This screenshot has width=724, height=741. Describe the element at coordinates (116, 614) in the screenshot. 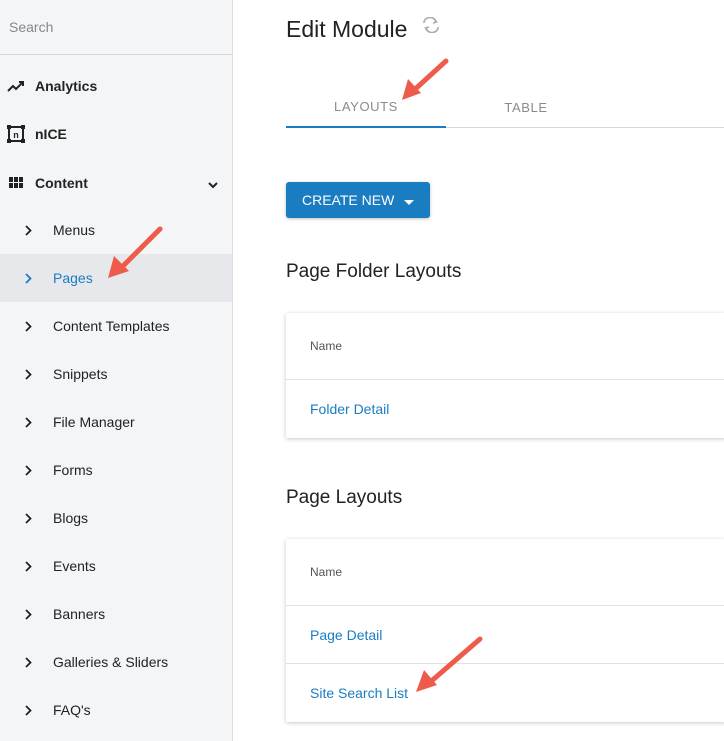

I see `sidebar-item-banners: Banners` at that location.